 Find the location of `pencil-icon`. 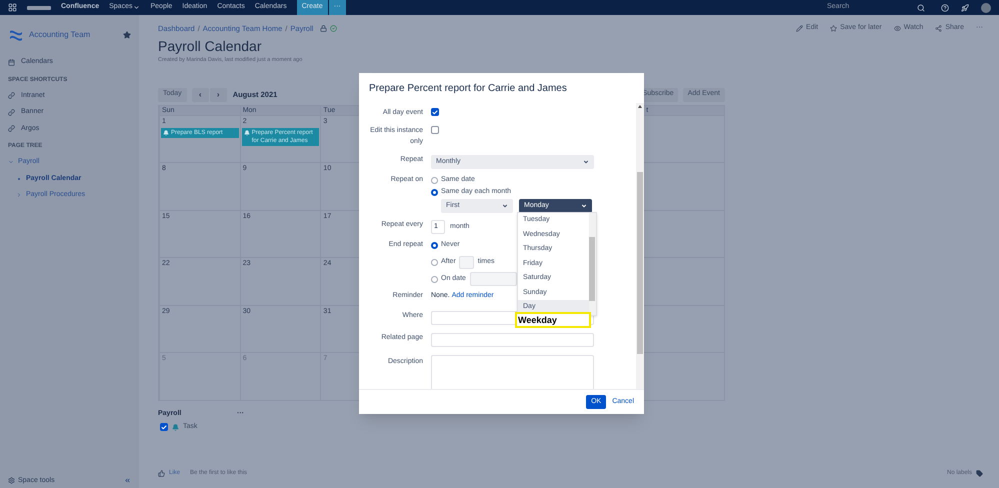

pencil-icon is located at coordinates (800, 28).